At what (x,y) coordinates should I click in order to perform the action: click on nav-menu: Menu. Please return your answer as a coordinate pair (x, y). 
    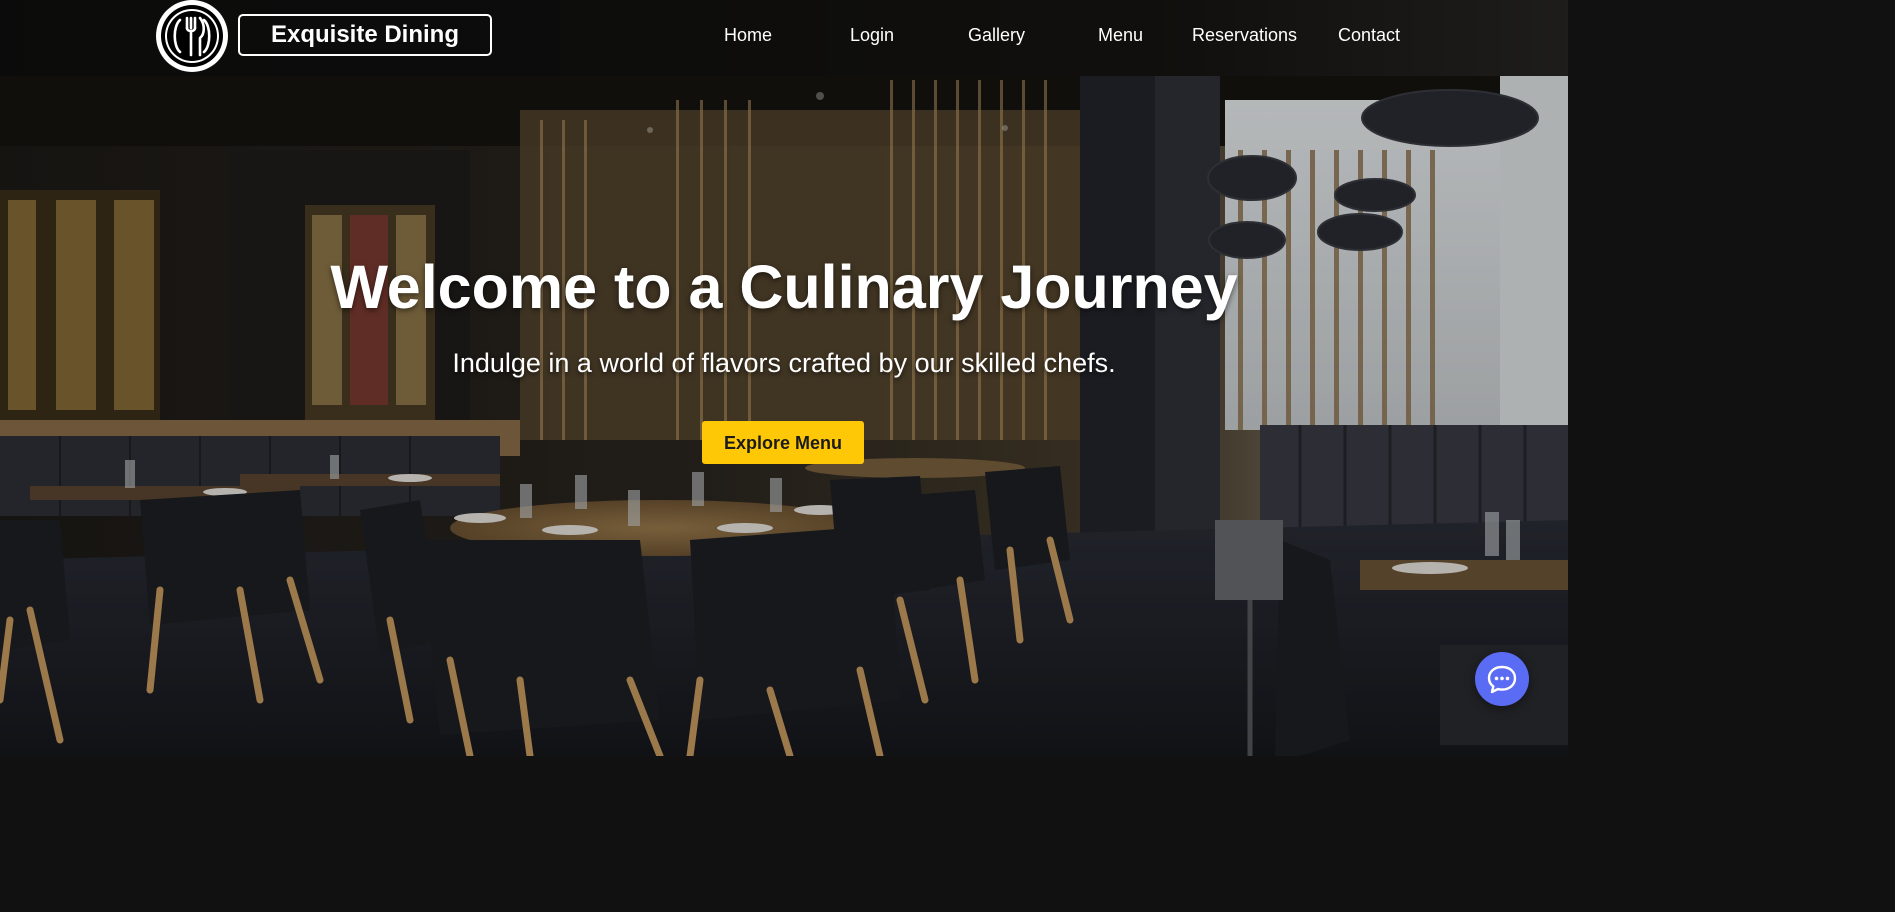
    Looking at the image, I should click on (1120, 35).